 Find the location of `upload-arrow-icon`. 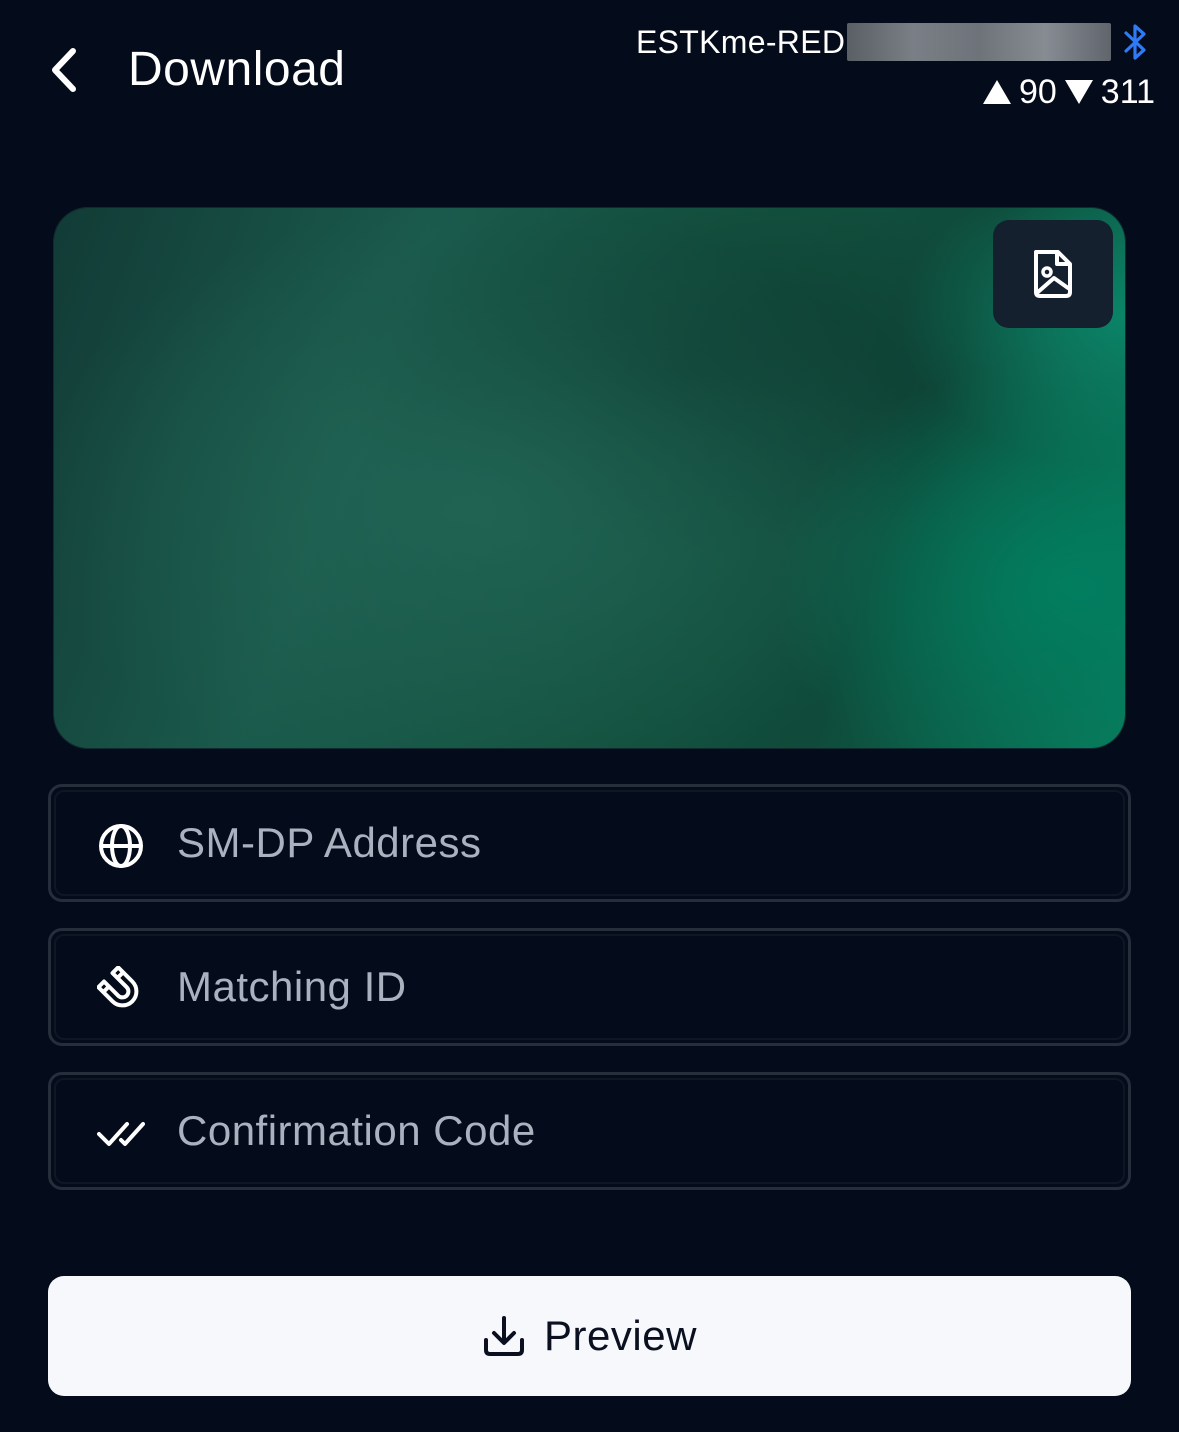

upload-arrow-icon is located at coordinates (996, 92).